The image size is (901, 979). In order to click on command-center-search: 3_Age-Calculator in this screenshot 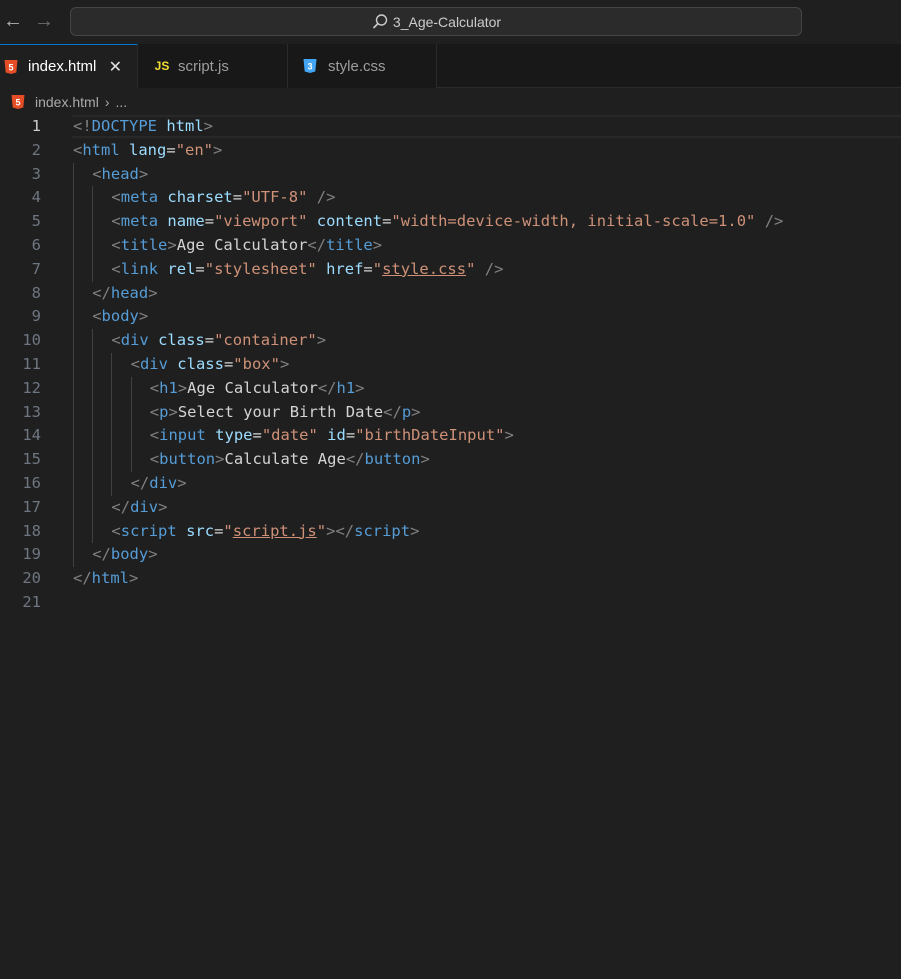, I will do `click(436, 21)`.